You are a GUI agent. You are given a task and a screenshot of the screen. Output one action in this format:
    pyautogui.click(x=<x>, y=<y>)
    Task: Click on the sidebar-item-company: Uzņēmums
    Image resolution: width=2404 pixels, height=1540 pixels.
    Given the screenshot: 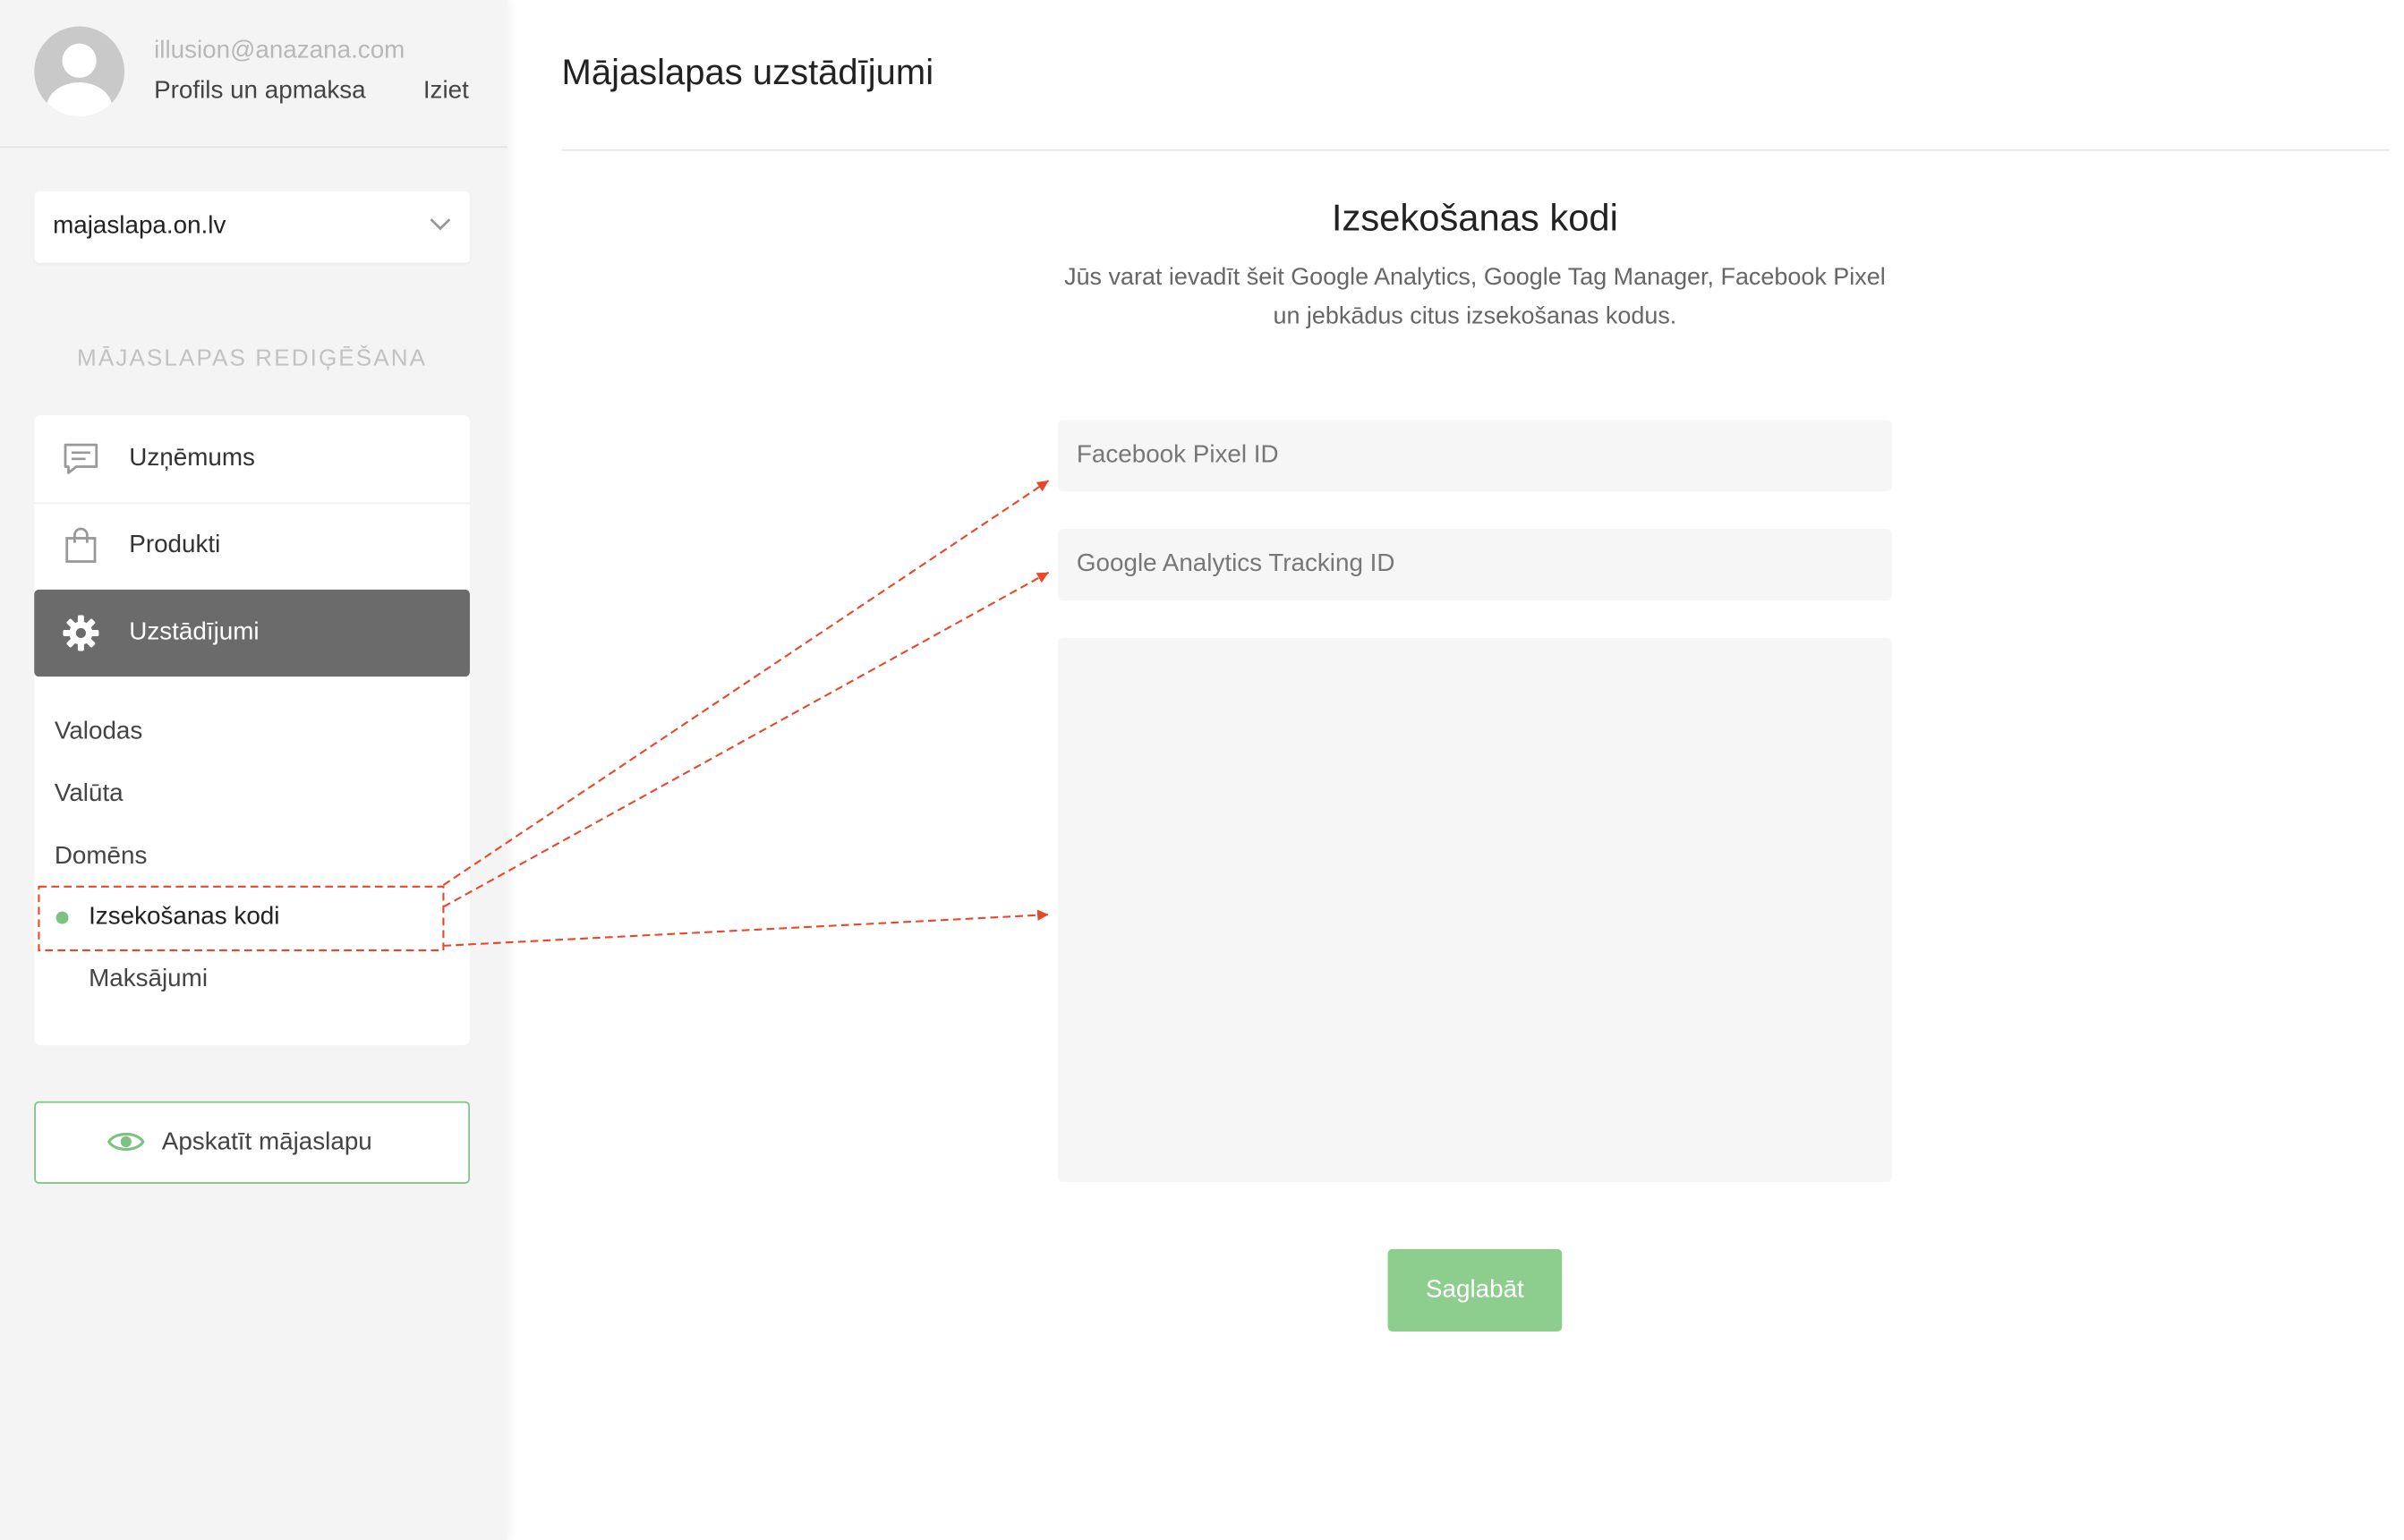 What is the action you would take?
    pyautogui.click(x=252, y=460)
    